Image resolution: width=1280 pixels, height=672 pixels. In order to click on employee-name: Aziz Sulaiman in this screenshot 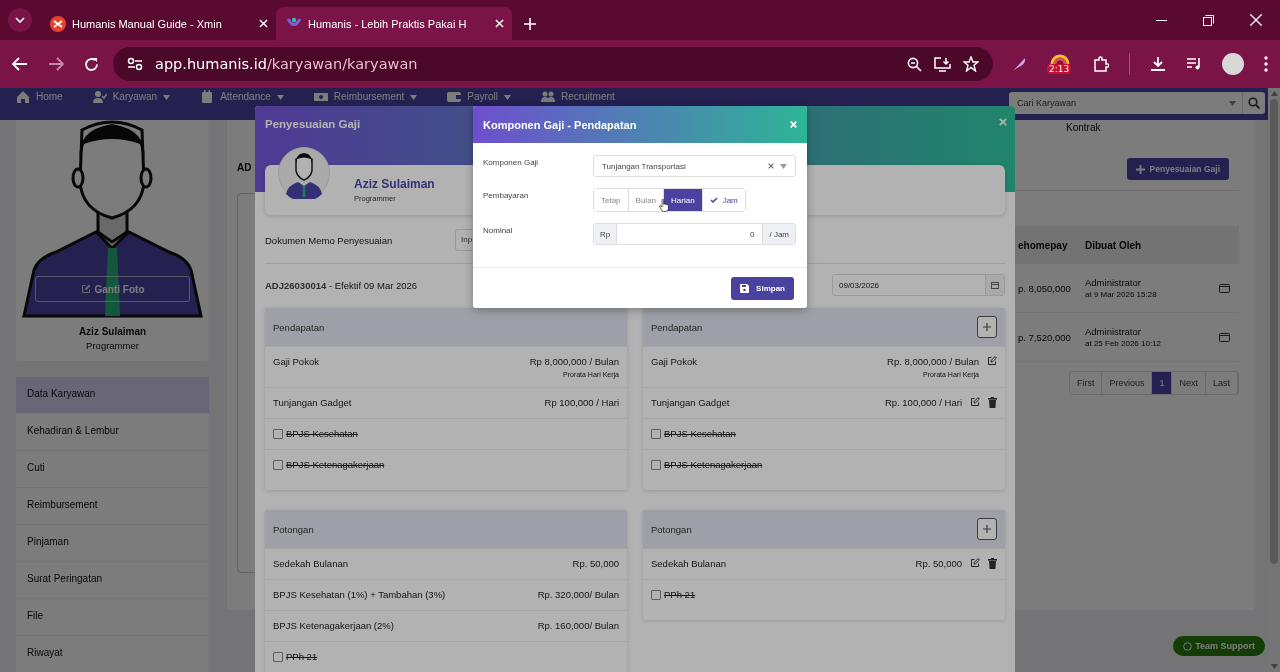, I will do `click(112, 331)`.